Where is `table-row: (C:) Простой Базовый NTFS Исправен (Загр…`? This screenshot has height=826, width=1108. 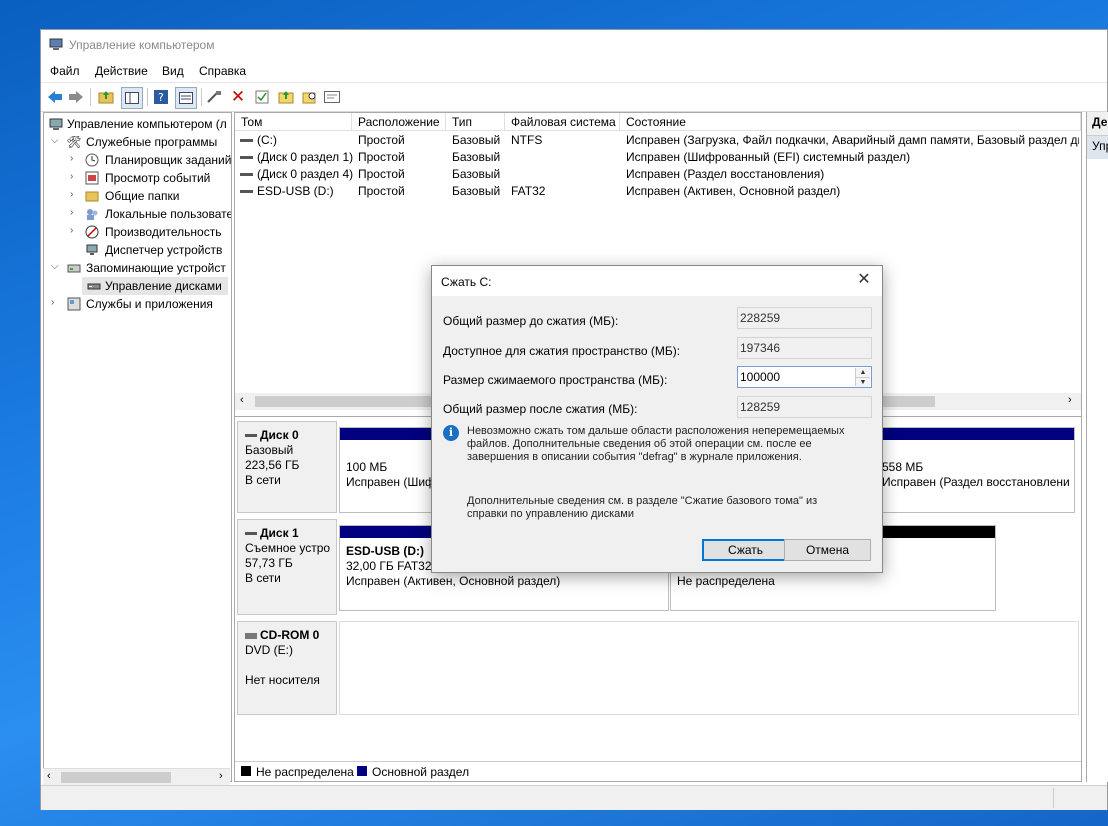
table-row: (C:) Простой Базовый NTFS Исправен (Загр… is located at coordinates (658, 140).